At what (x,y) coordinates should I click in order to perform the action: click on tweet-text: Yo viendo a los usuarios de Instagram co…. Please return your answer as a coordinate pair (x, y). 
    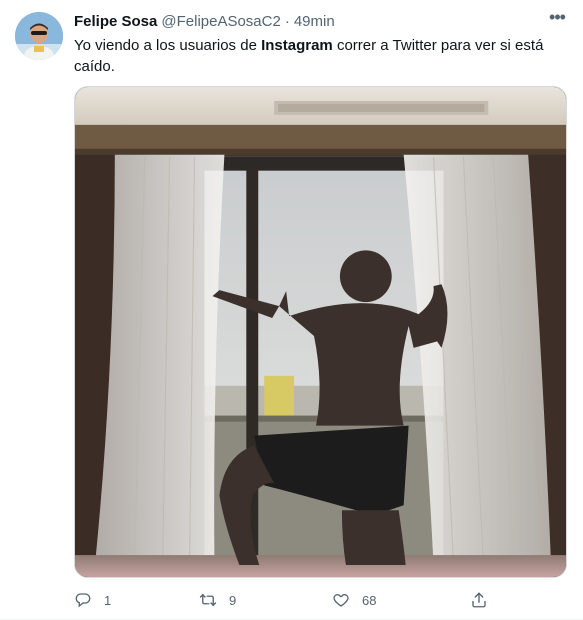
    Looking at the image, I should click on (314, 56).